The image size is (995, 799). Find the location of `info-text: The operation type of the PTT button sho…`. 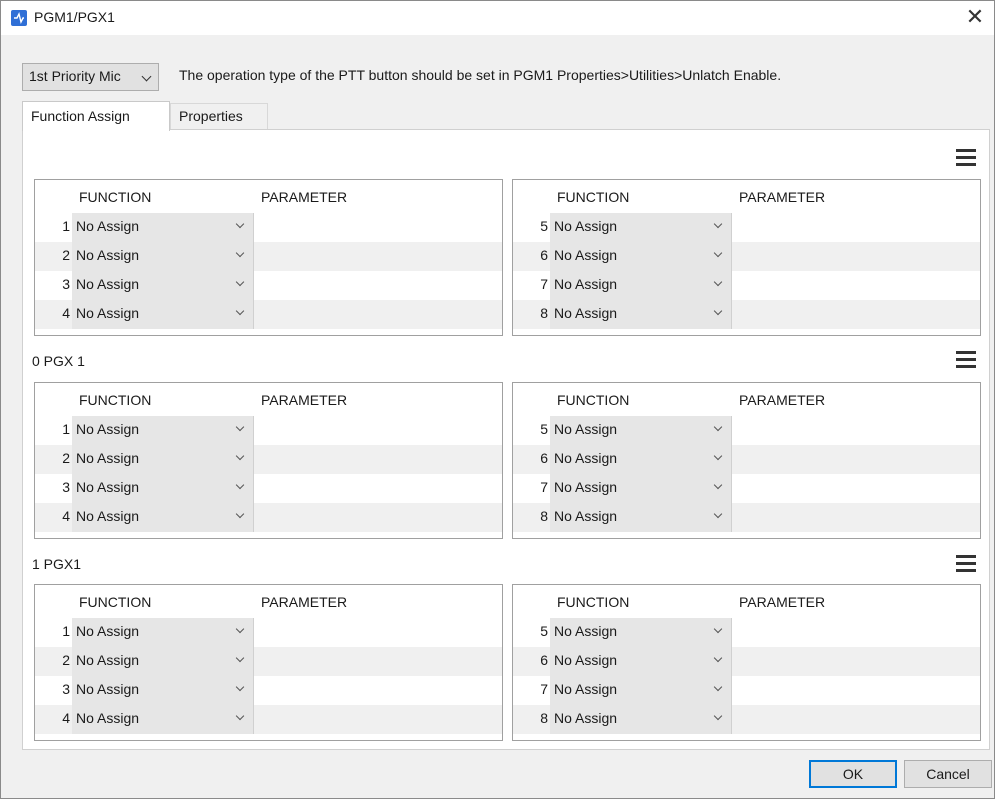

info-text: The operation type of the PTT button sho… is located at coordinates (480, 75).